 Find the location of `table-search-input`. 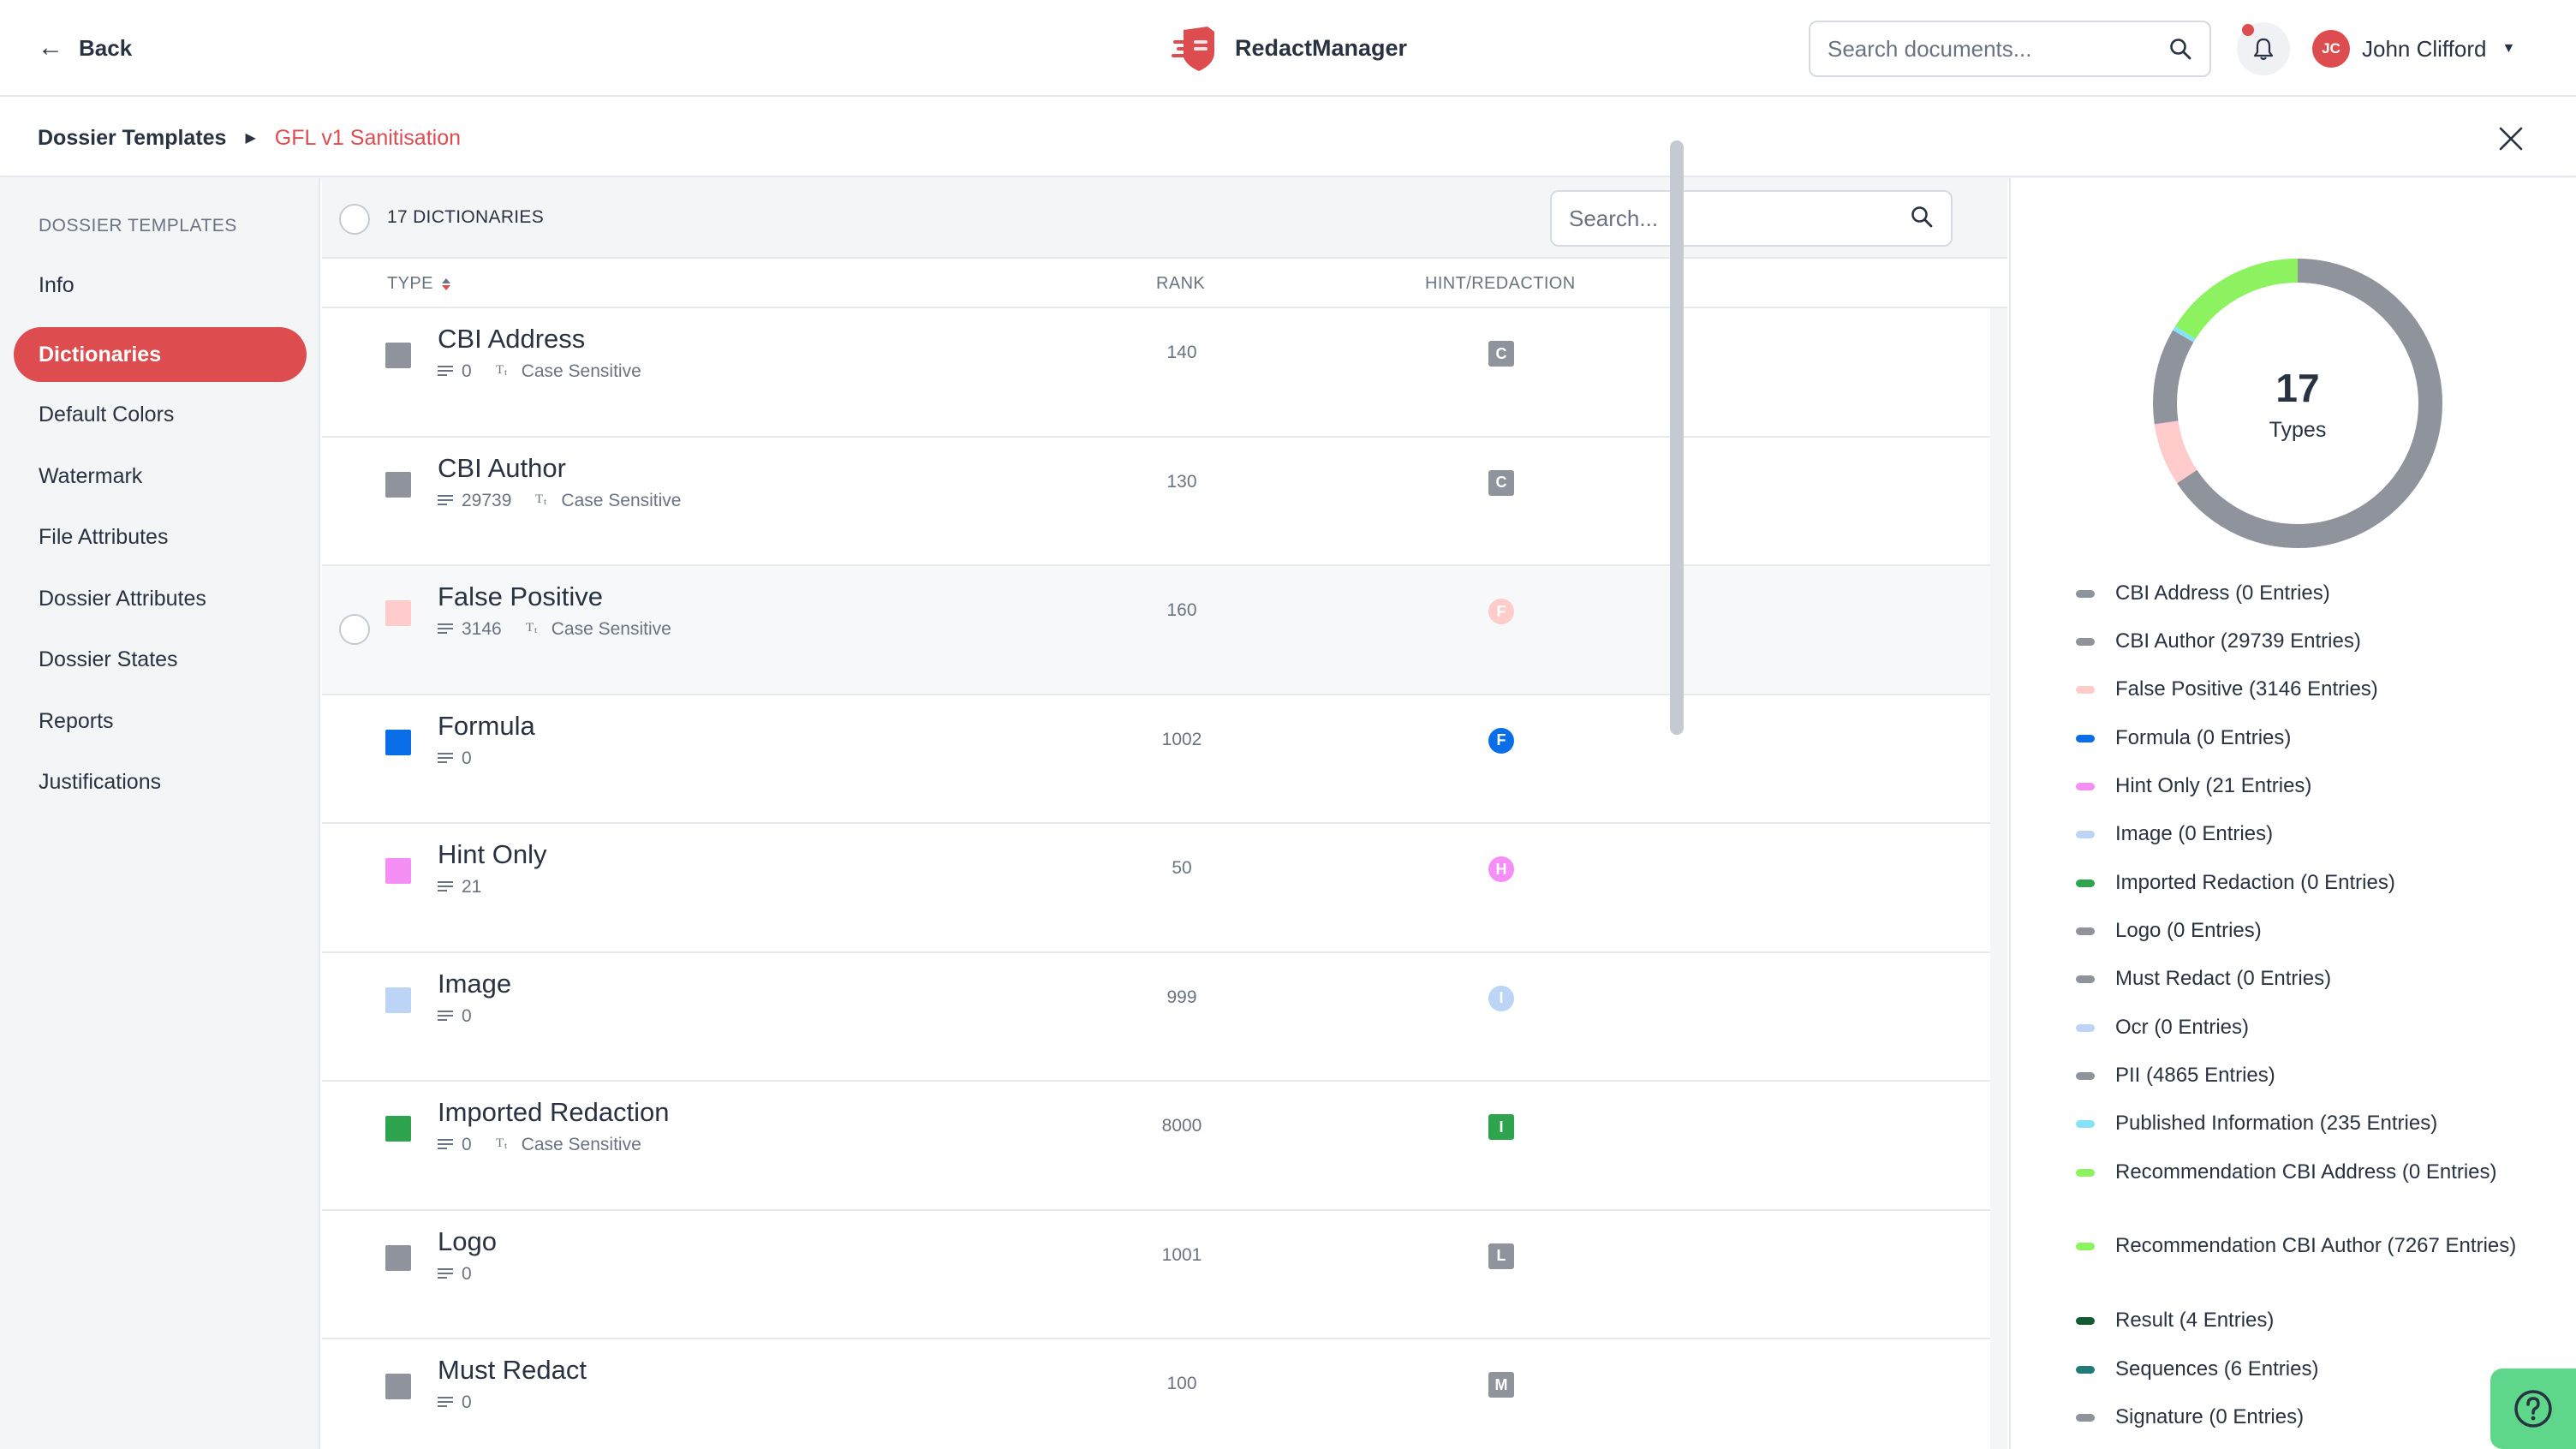

table-search-input is located at coordinates (1739, 218).